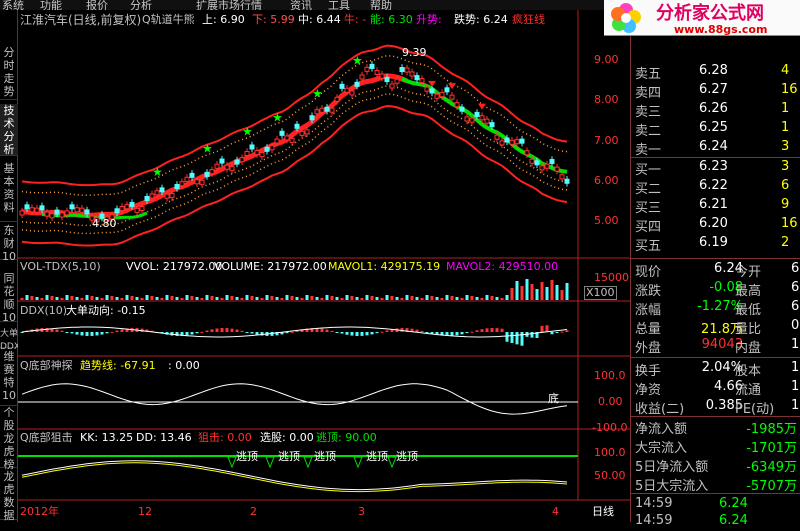 The width and height of the screenshot is (800, 531). I want to click on tab-ddx: 大单DDX, so click(10, 340).